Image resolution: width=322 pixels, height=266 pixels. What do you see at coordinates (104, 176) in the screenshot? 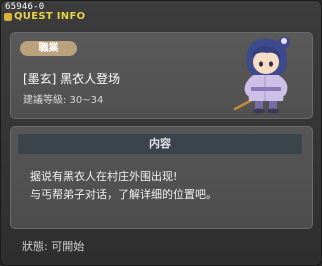
I see `description-line: 据说有黑衣人在村庄外围出现!` at bounding box center [104, 176].